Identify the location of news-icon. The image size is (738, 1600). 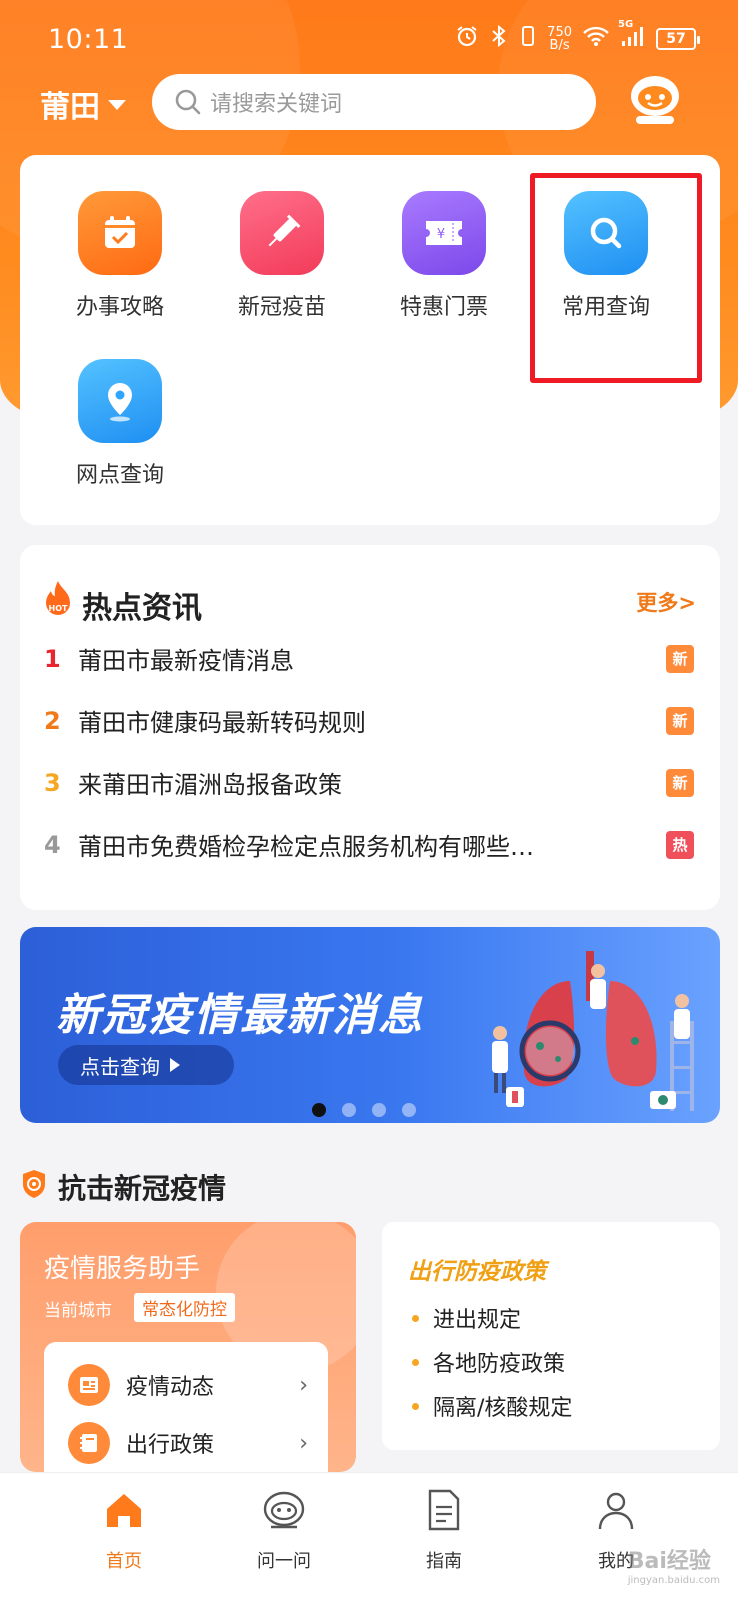
(89, 1385).